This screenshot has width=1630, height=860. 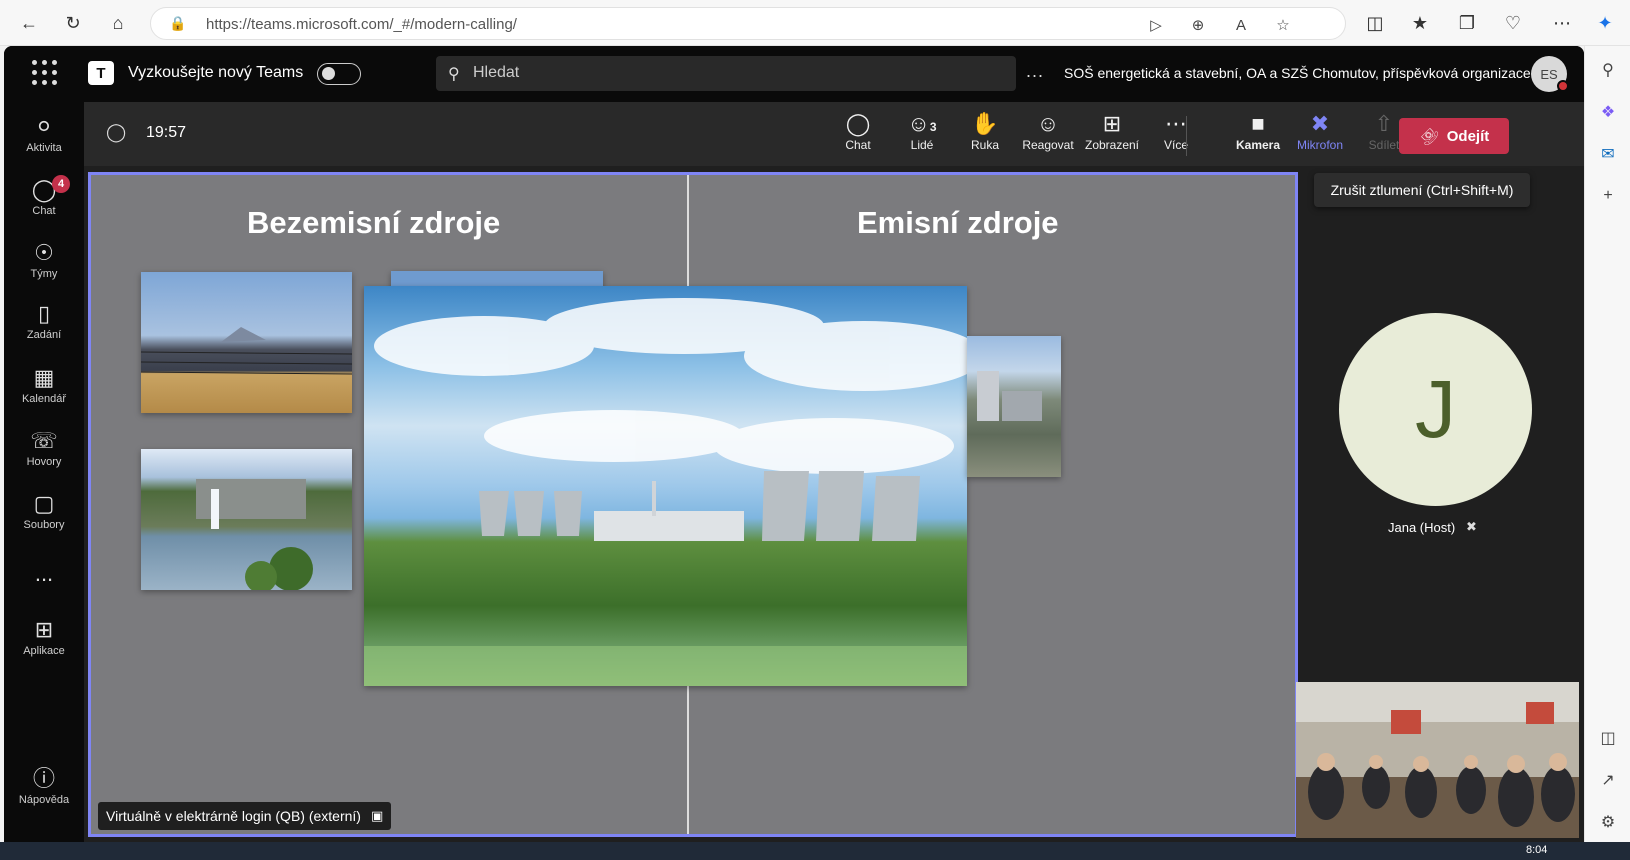 I want to click on hand-label: Ruka, so click(x=984, y=145).